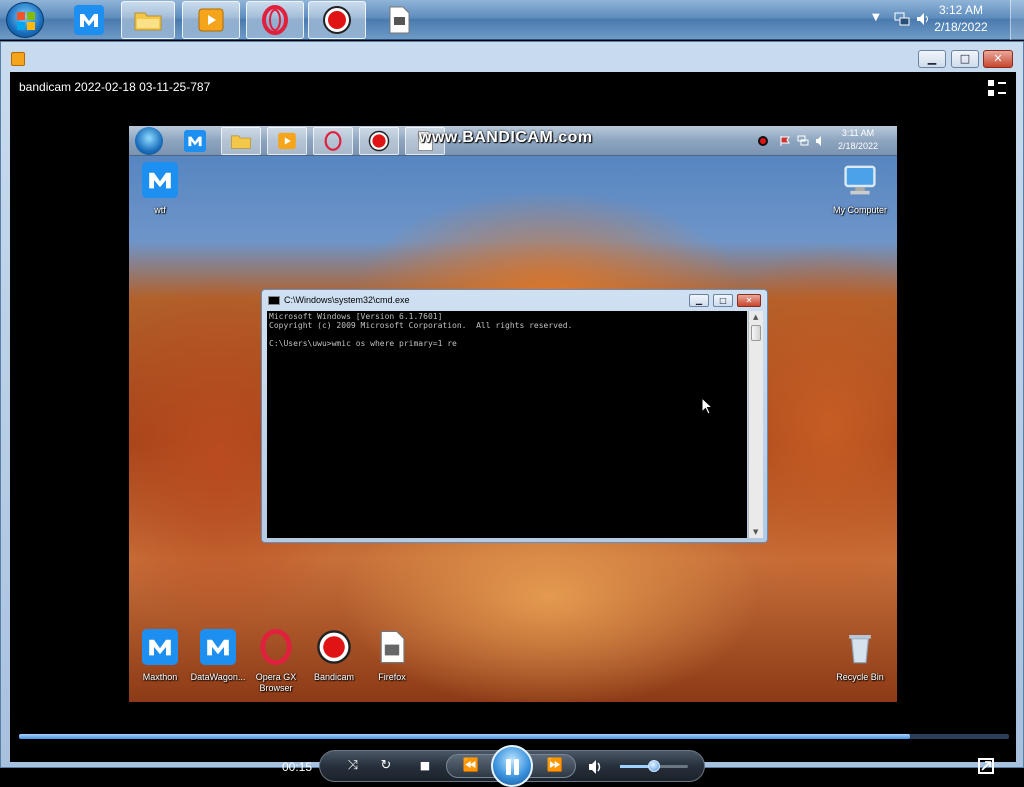  Describe the element at coordinates (276, 682) in the screenshot. I see `desktop-icon-label: Opera GX Browser` at that location.